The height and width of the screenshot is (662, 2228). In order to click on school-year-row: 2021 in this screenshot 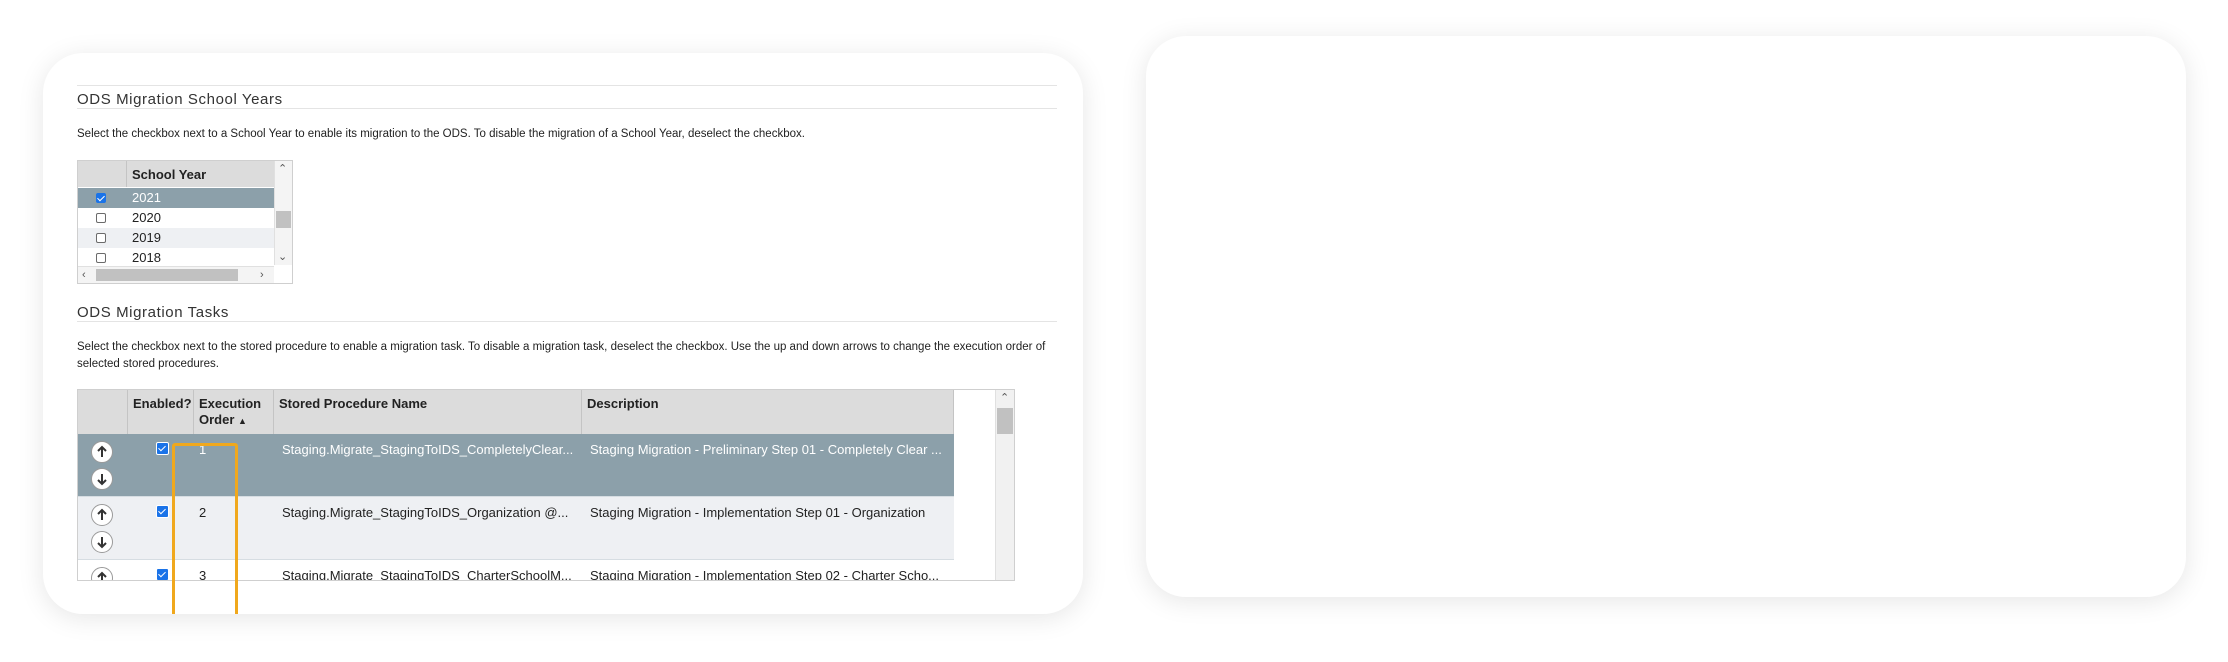, I will do `click(176, 198)`.